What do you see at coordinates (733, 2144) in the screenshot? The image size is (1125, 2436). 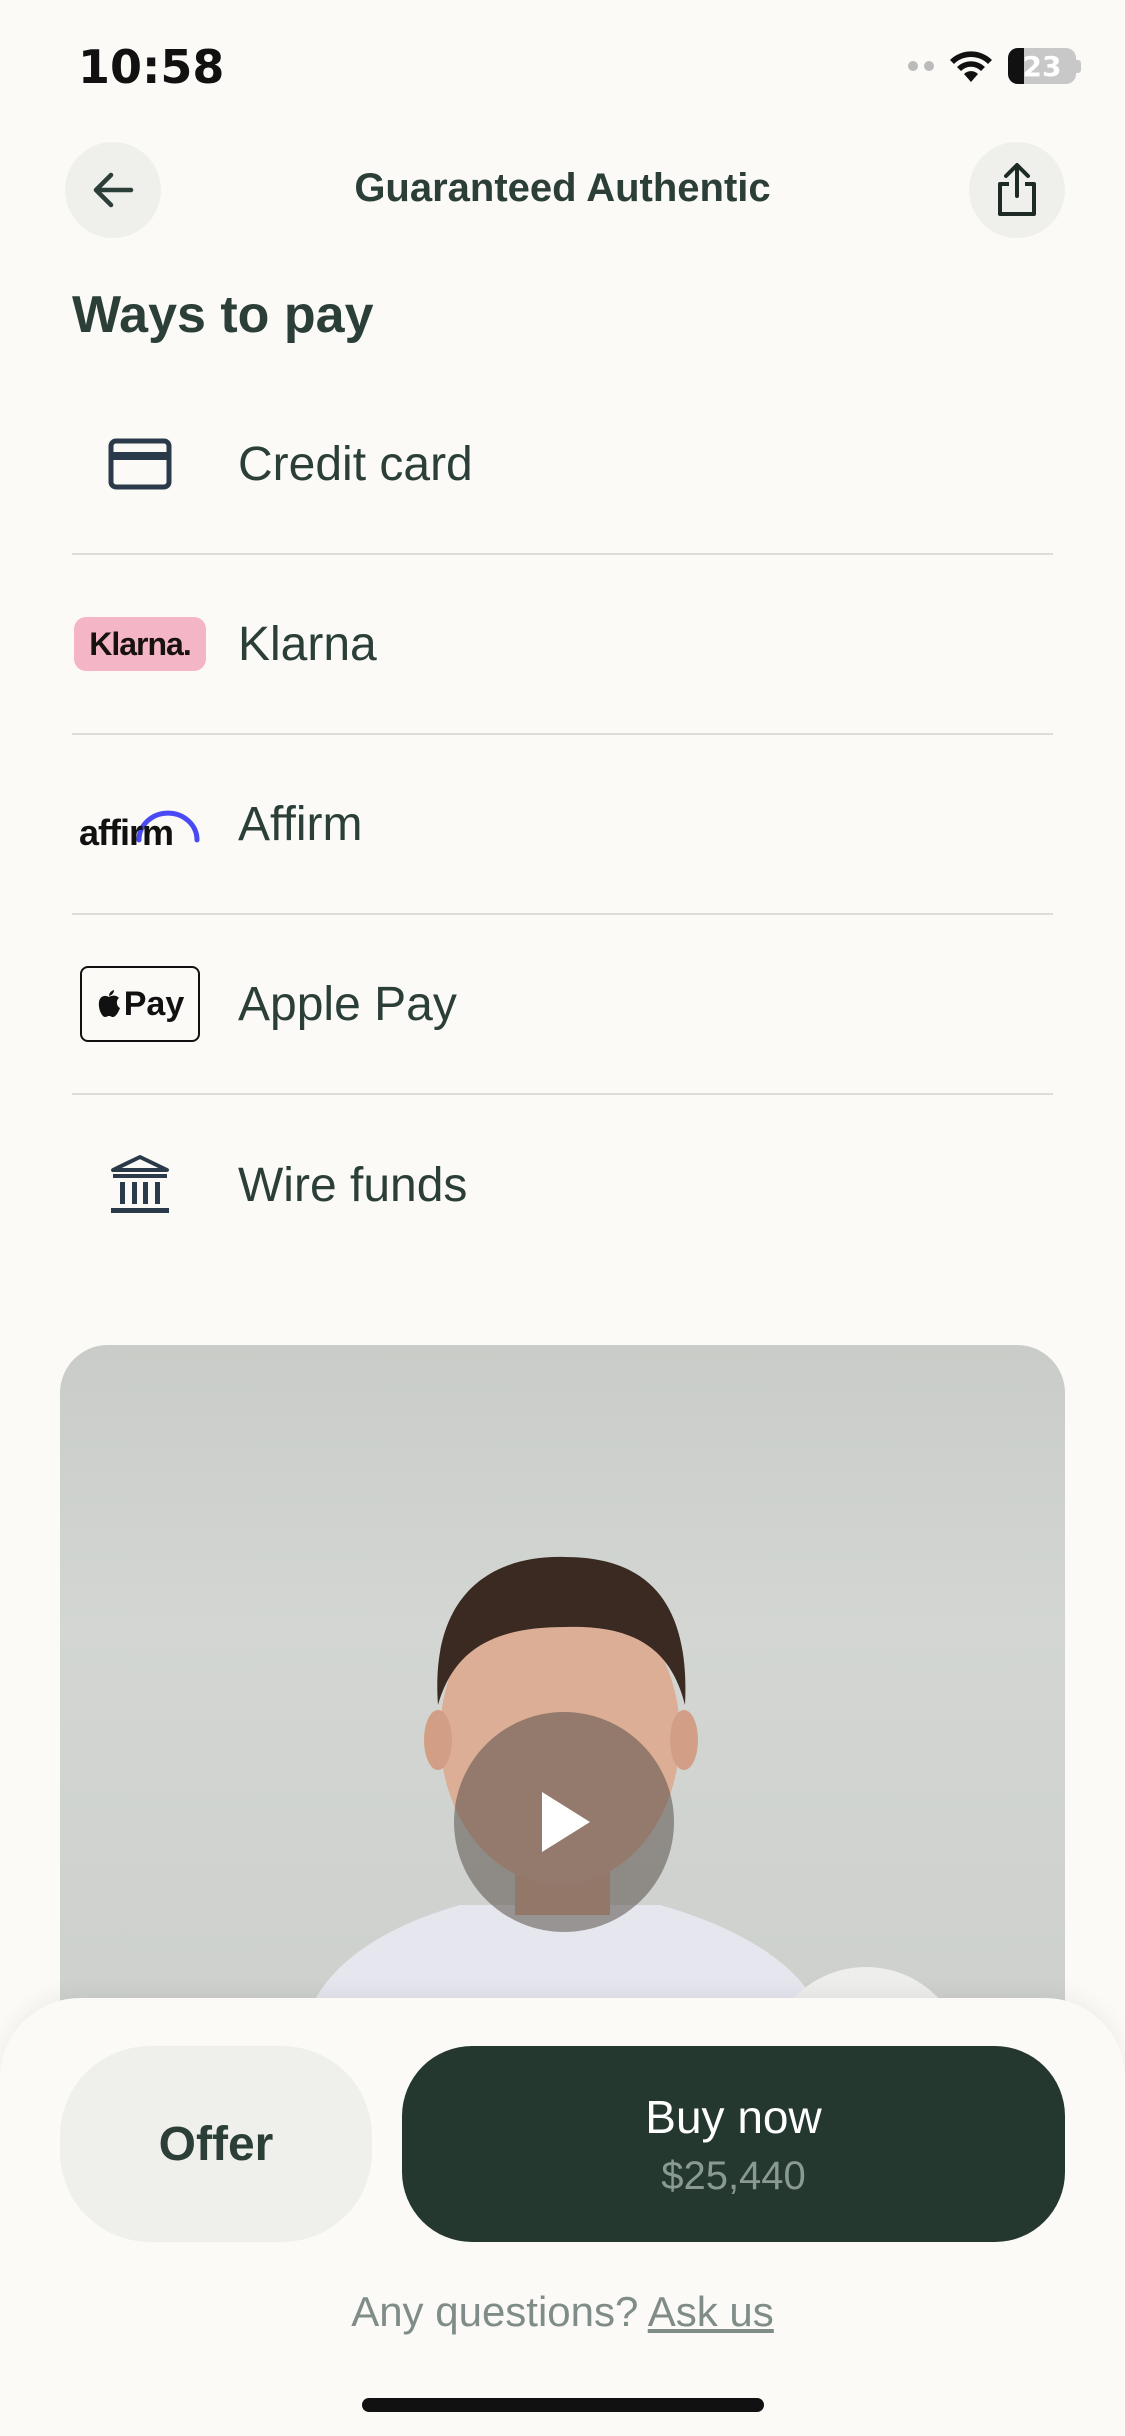 I see `buy-now-button: Buy now $25,440` at bounding box center [733, 2144].